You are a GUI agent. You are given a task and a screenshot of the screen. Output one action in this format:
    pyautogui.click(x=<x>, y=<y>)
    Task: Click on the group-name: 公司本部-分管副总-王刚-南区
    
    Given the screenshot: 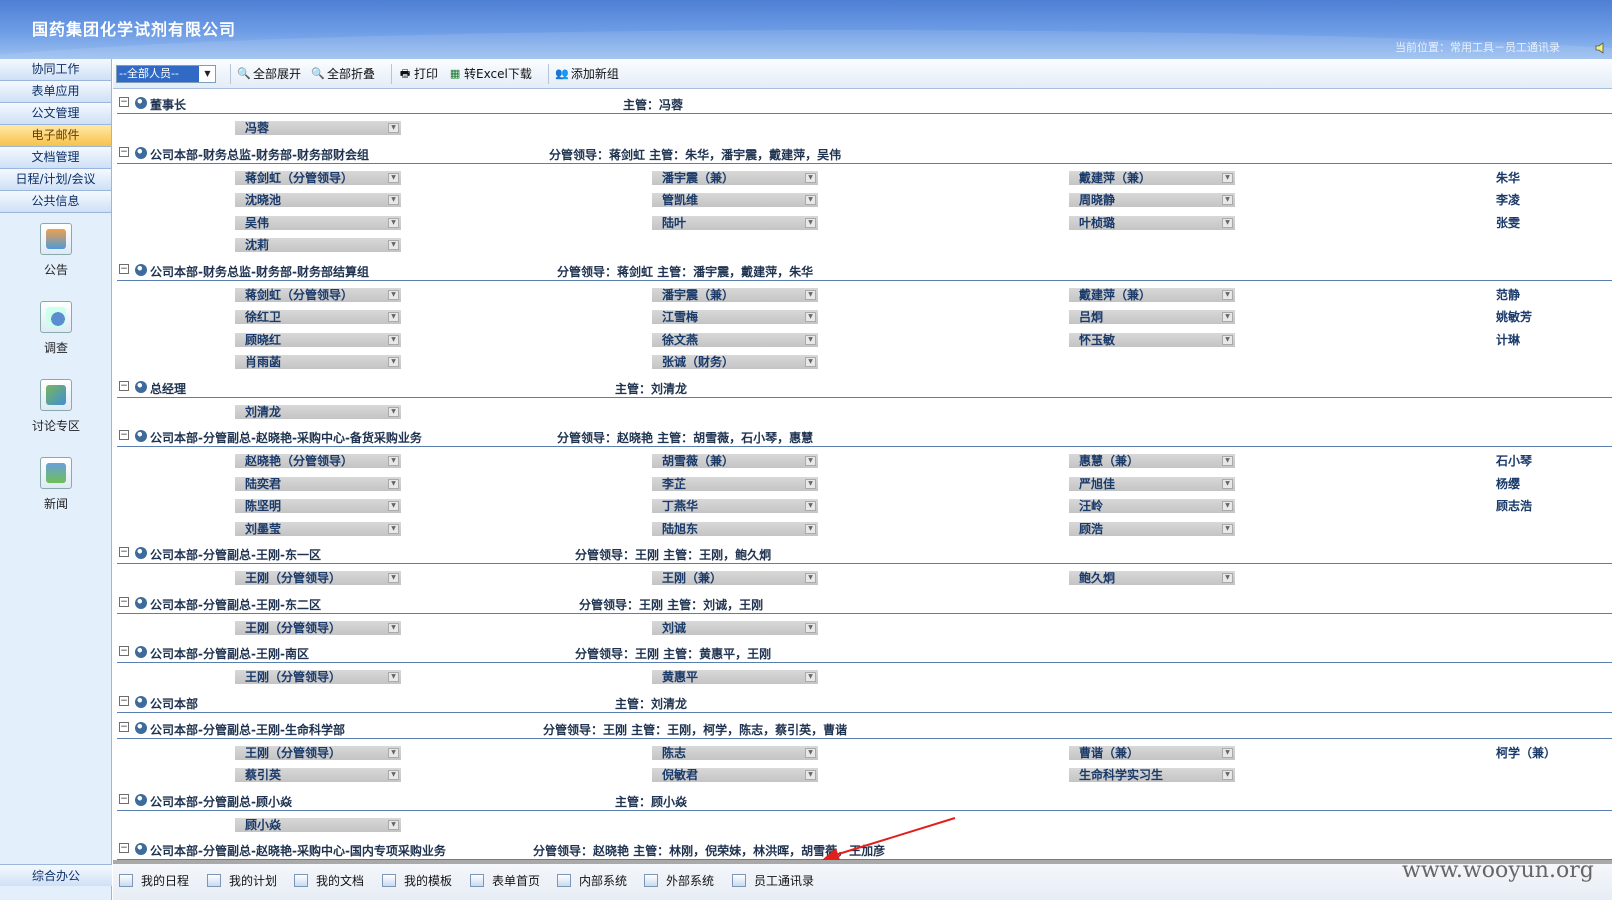 What is the action you would take?
    pyautogui.click(x=229, y=653)
    